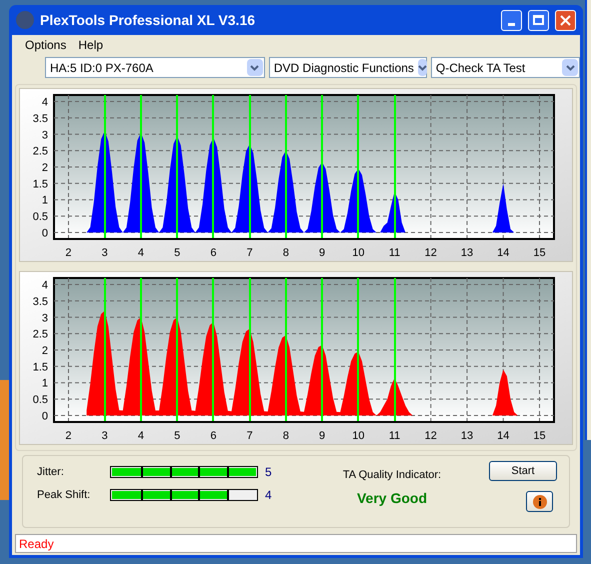  What do you see at coordinates (392, 498) in the screenshot?
I see `quality-value: Very Good` at bounding box center [392, 498].